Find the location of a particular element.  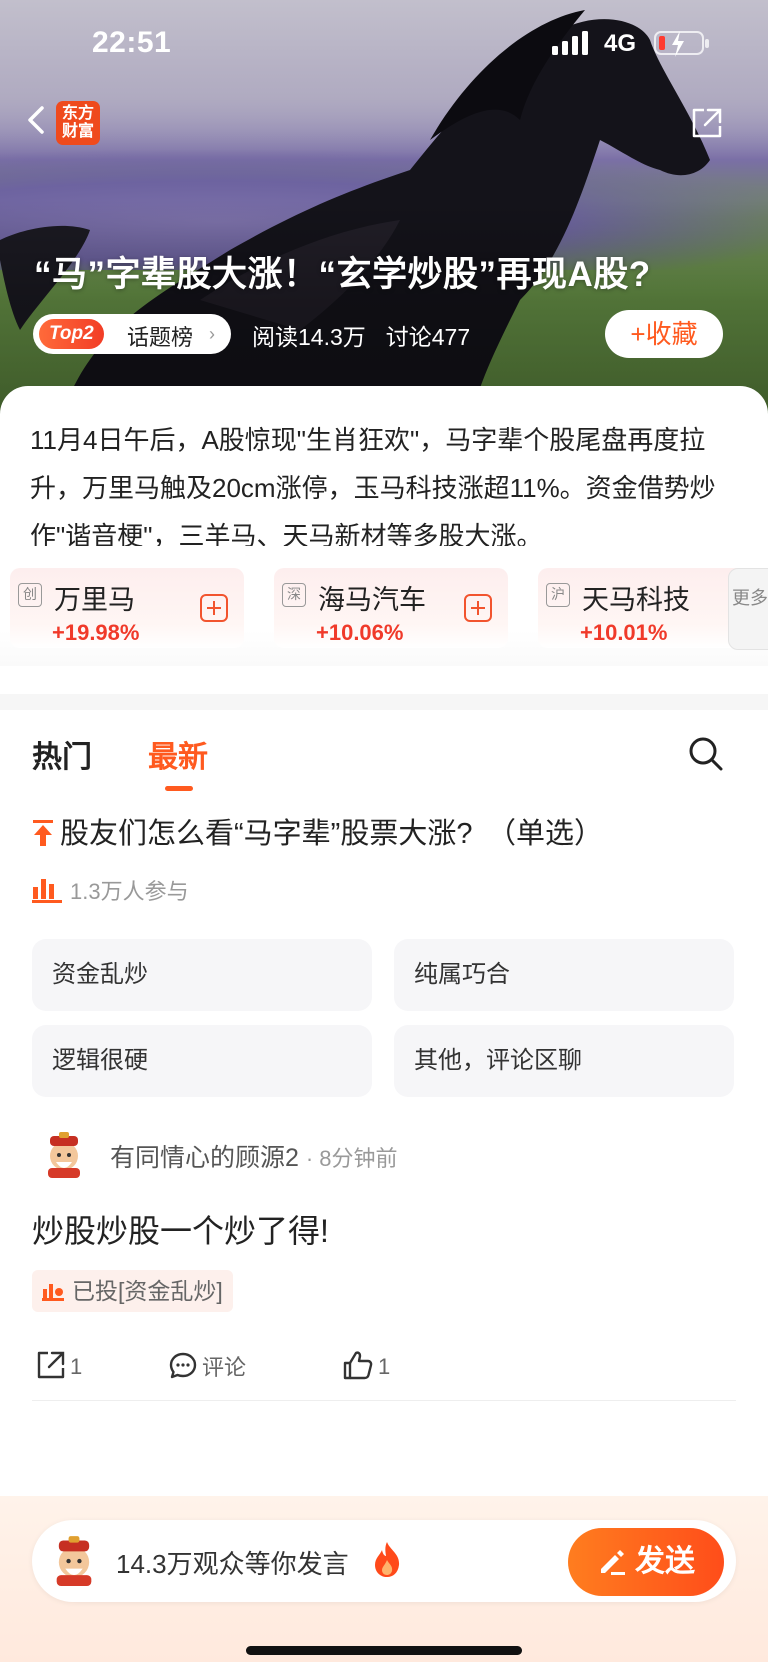

author-line: 有同情心的顾源2 · 8分钟前 is located at coordinates (254, 1156).